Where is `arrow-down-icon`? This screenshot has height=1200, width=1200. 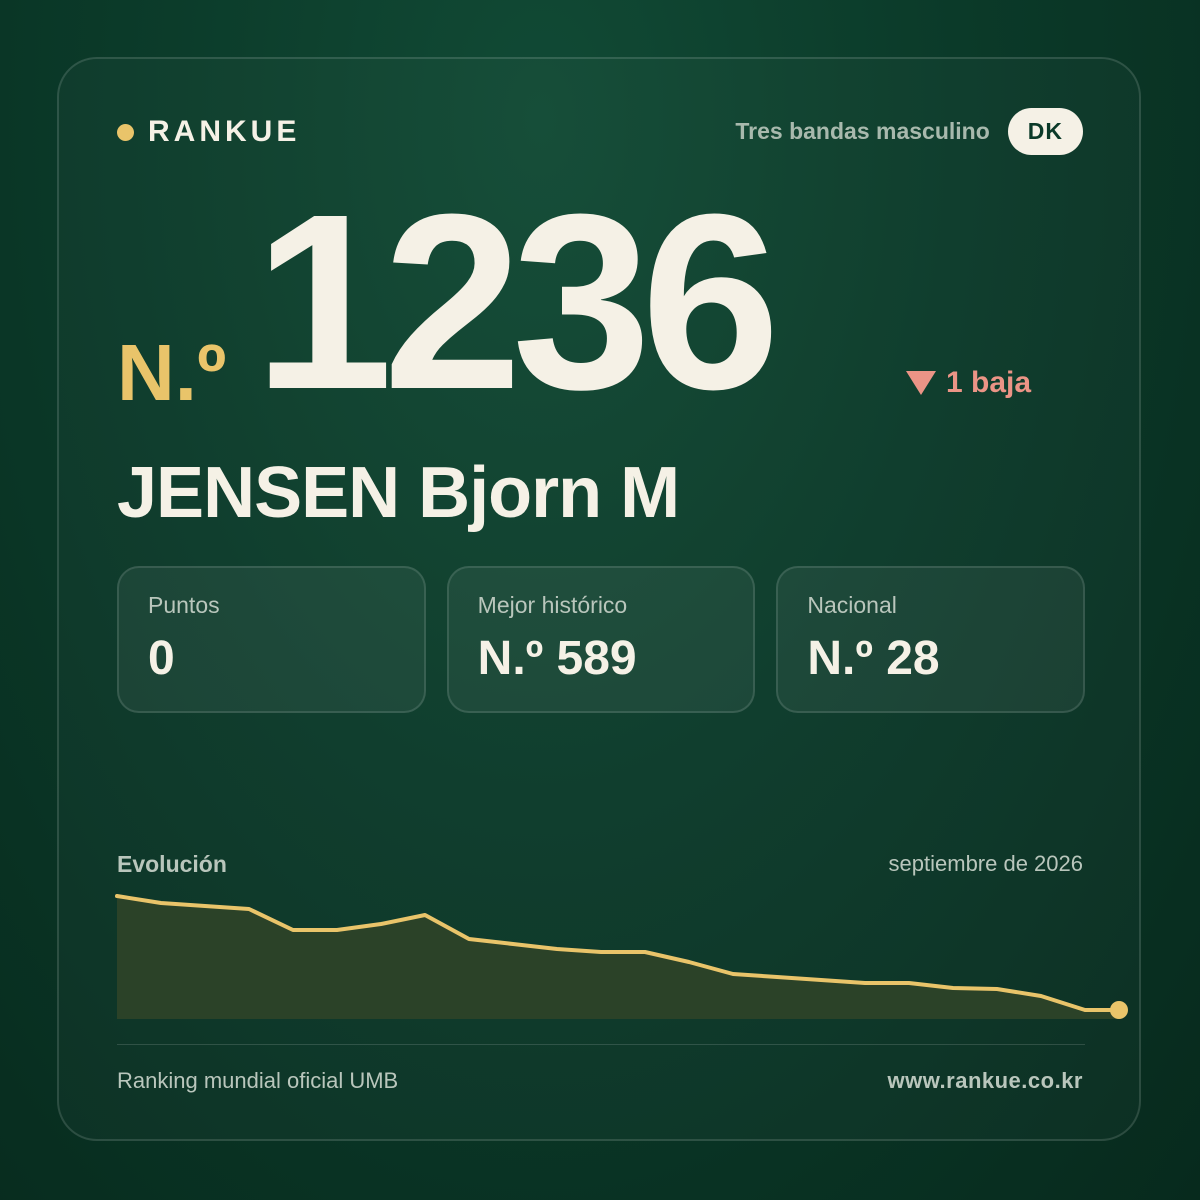 arrow-down-icon is located at coordinates (921, 383).